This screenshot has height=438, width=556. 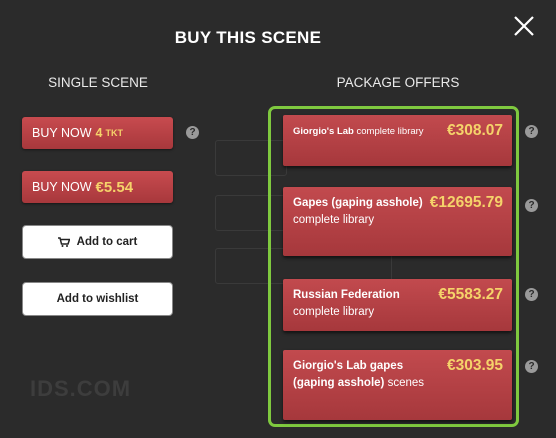 What do you see at coordinates (398, 82) in the screenshot?
I see `package-offers-heading: PACKAGE OFFERS` at bounding box center [398, 82].